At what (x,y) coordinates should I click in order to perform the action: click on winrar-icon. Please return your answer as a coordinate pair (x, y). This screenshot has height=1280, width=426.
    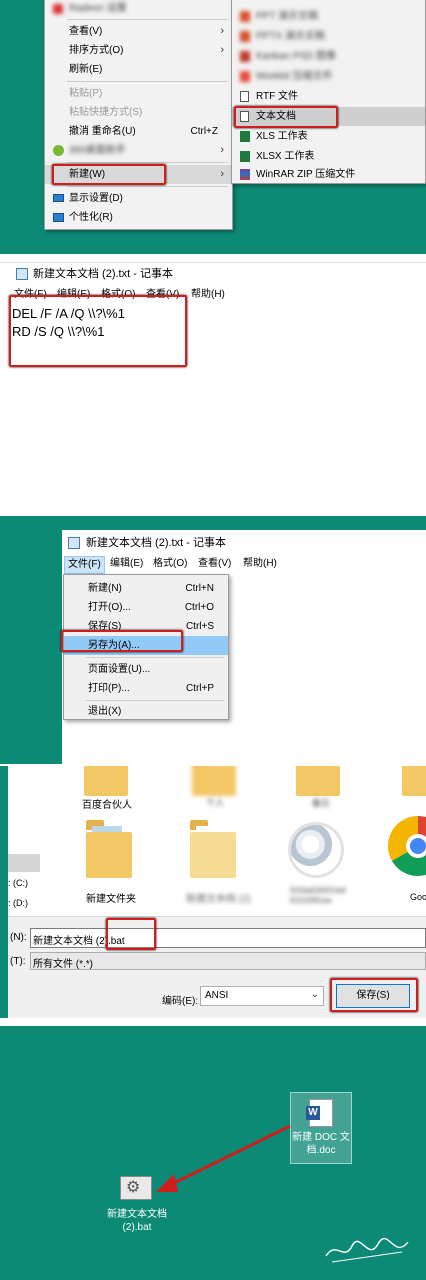
    Looking at the image, I should click on (245, 174).